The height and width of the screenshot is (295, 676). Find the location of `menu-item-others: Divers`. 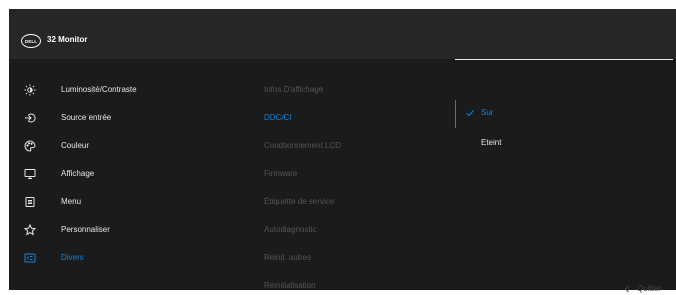

menu-item-others: Divers is located at coordinates (53, 258).